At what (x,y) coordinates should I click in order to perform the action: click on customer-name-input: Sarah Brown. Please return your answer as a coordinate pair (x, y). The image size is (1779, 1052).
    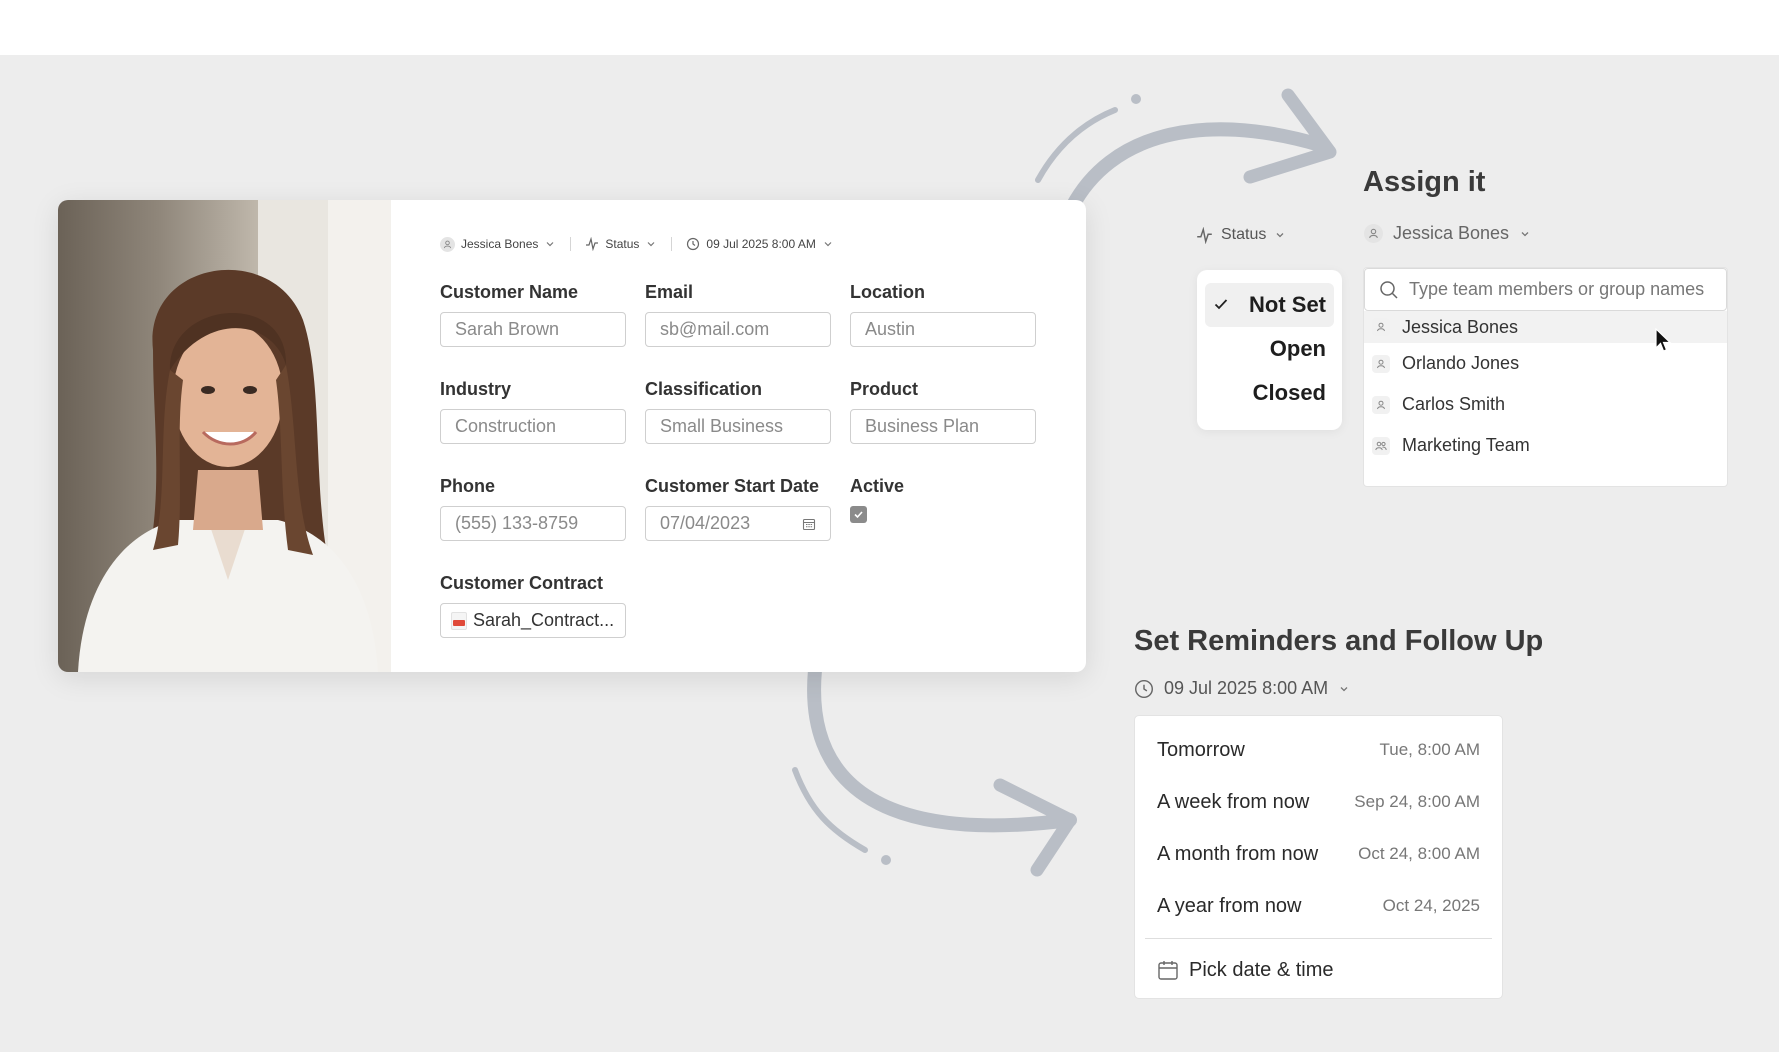
    Looking at the image, I should click on (533, 329).